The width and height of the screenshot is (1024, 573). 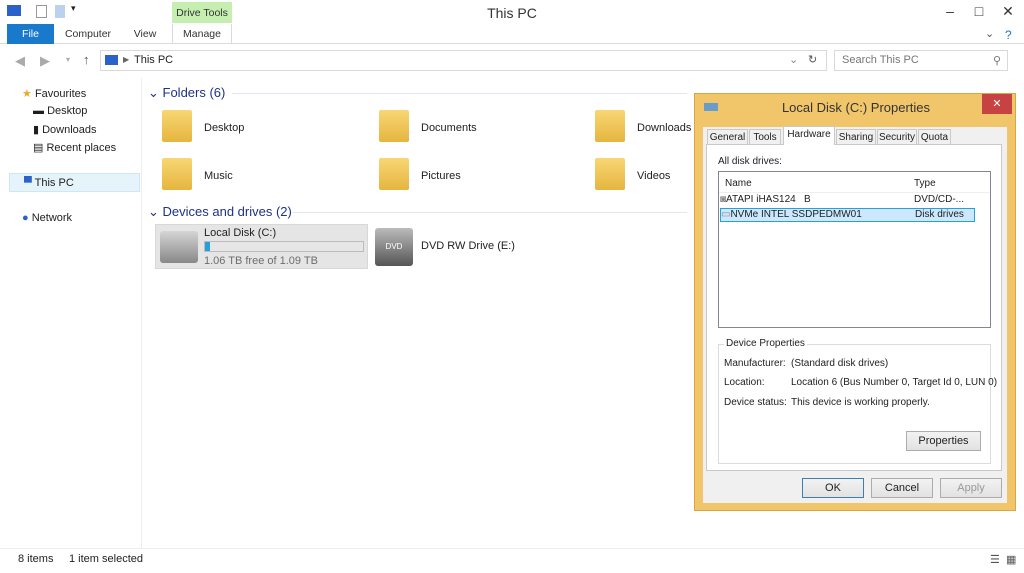 I want to click on status-label: Device status:, so click(x=755, y=402).